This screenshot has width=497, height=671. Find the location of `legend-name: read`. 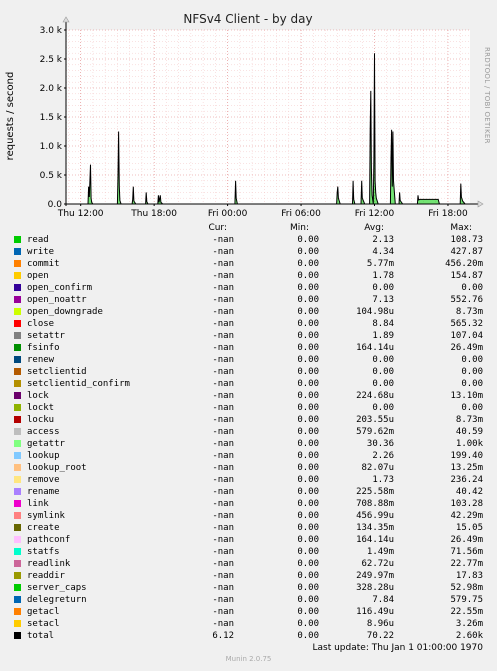

legend-name: read is located at coordinates (38, 240).